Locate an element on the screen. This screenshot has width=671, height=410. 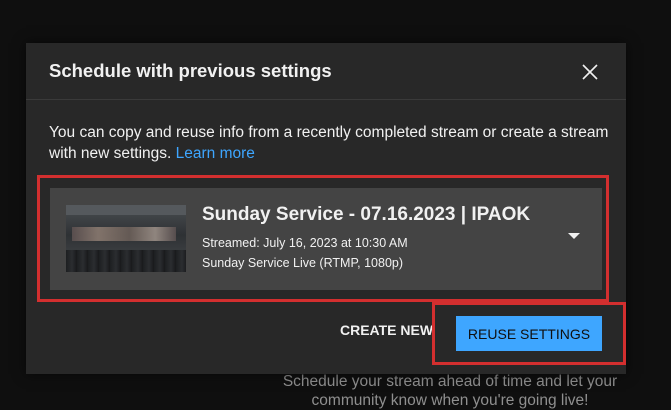
close-icon is located at coordinates (590, 72).